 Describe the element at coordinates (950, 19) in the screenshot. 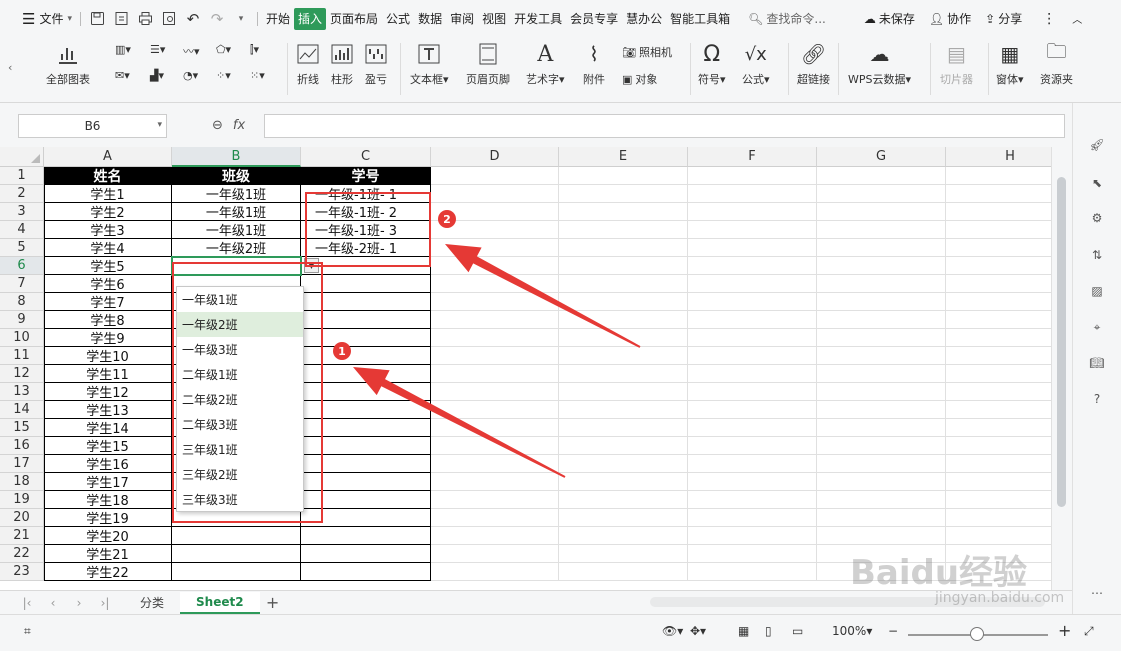

I see `collaborate-button: 👤︎ 协作` at that location.